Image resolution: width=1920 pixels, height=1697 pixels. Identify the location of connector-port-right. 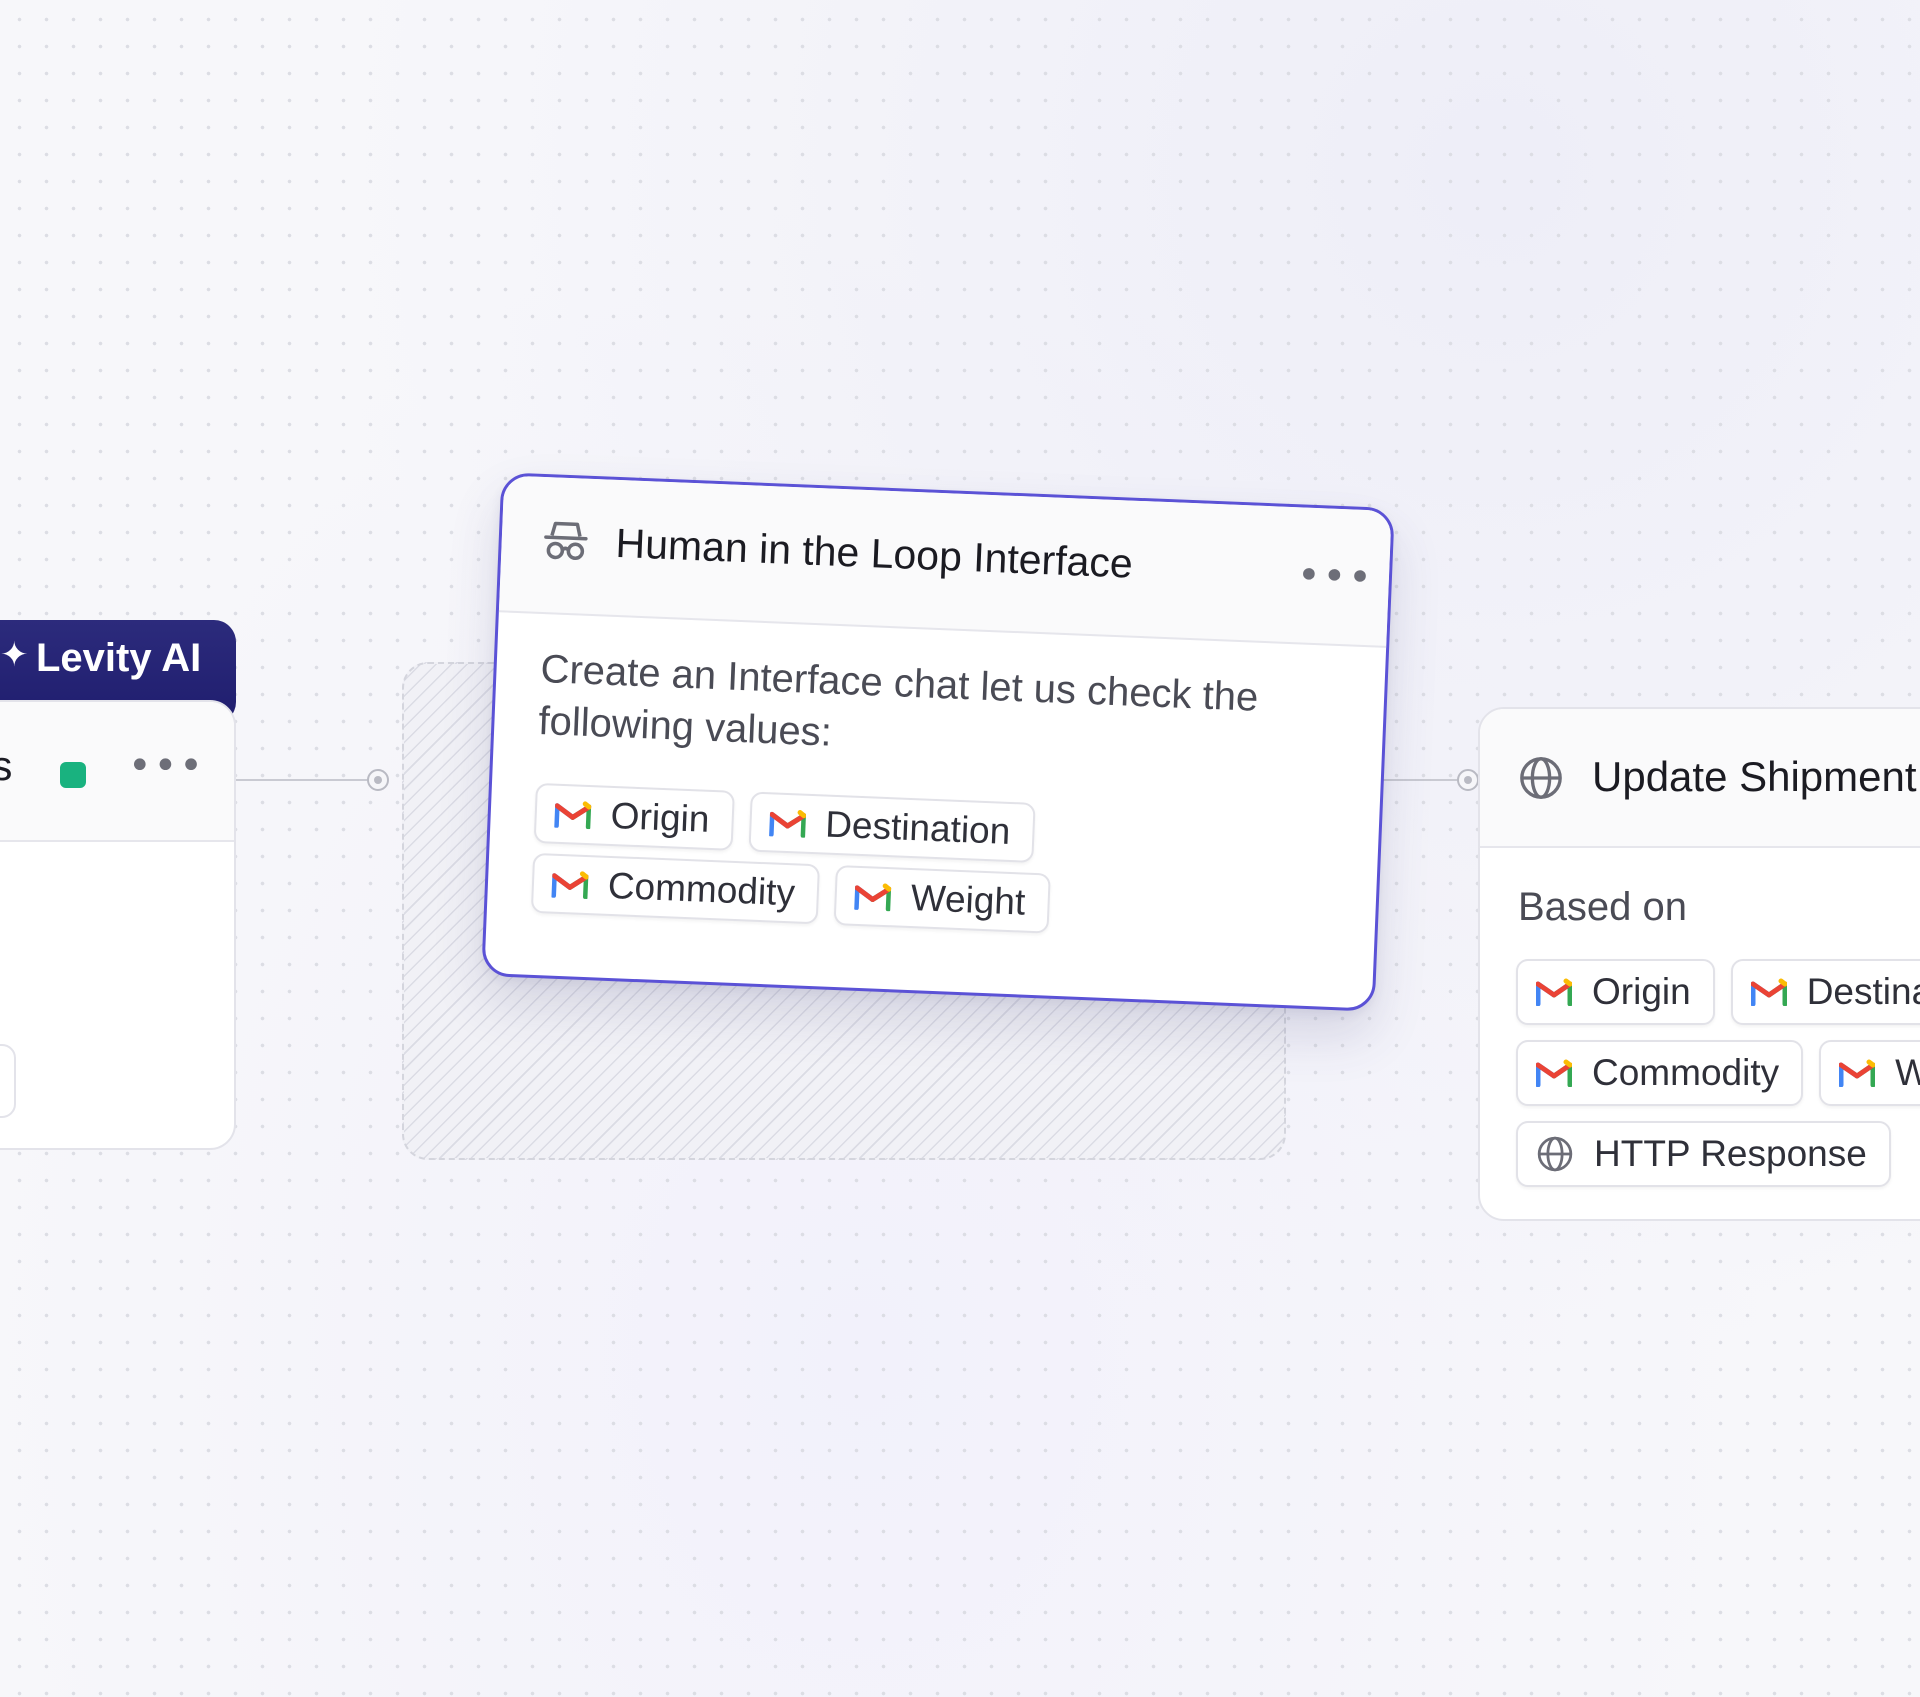
(1468, 780).